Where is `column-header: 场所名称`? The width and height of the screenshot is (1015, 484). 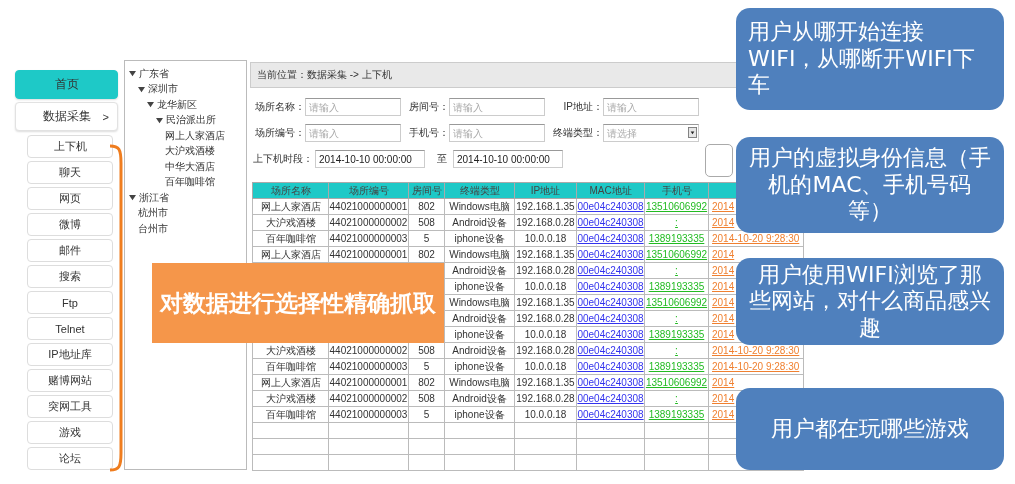
column-header: 场所名称 is located at coordinates (290, 190).